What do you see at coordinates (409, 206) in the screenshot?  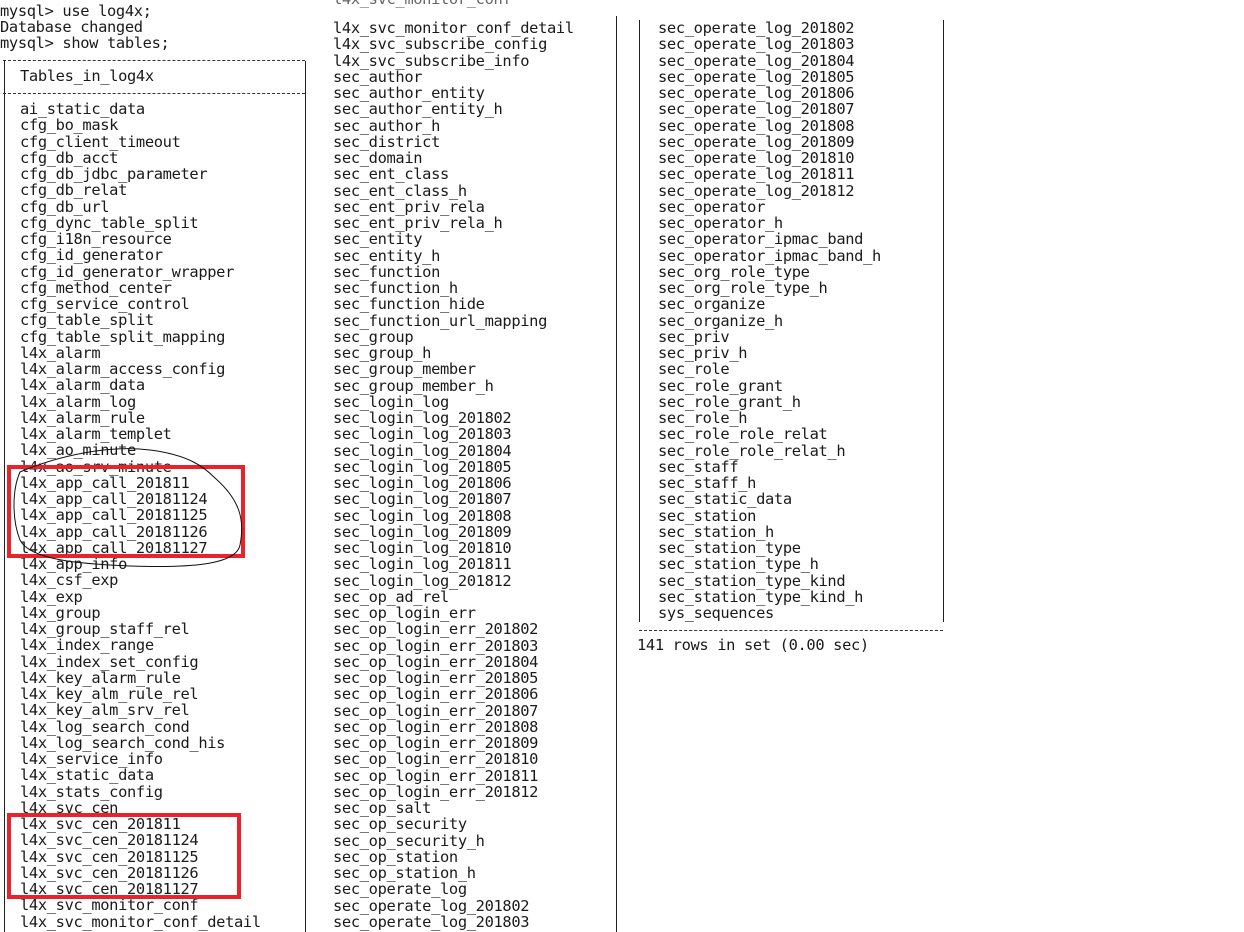 I see `table-row: sec_ent_priv_rela` at bounding box center [409, 206].